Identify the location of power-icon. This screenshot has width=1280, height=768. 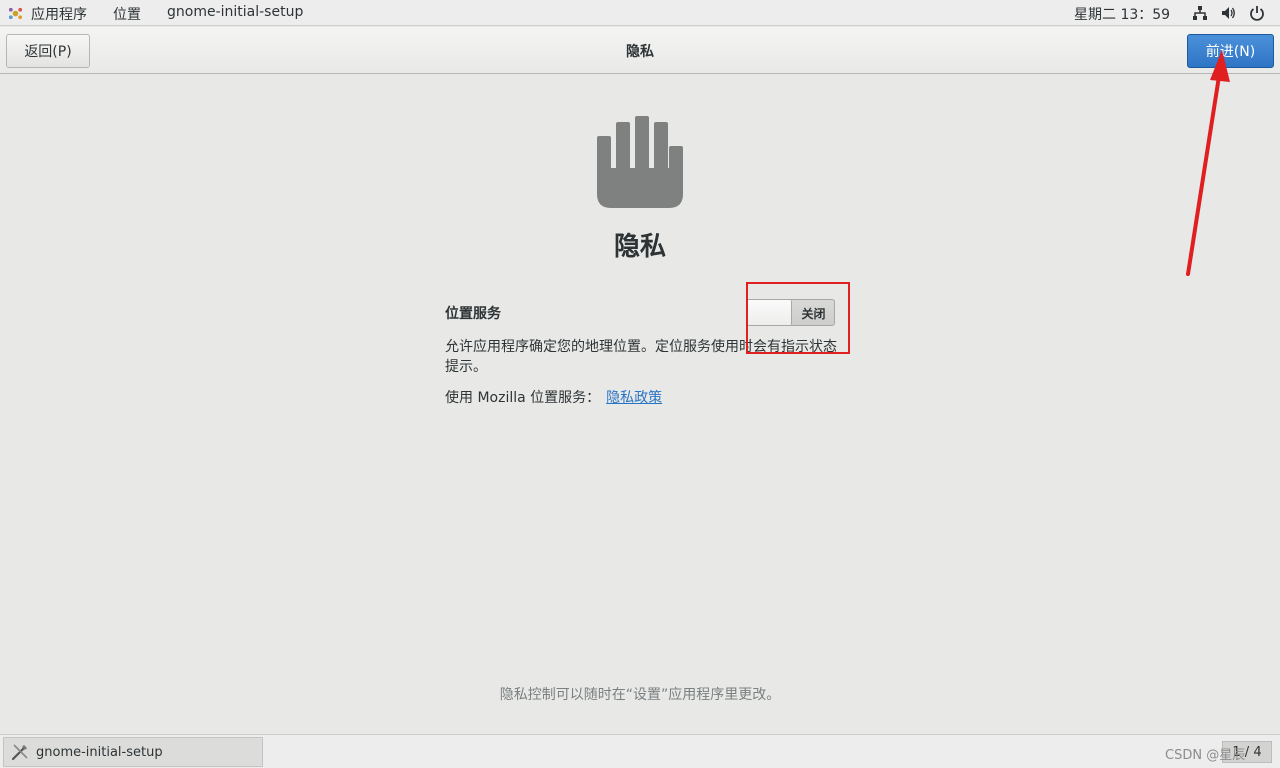
(1257, 13).